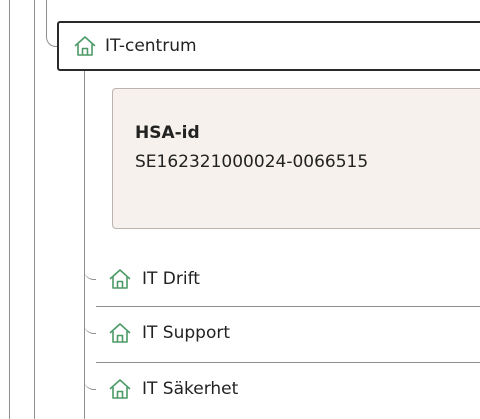 The width and height of the screenshot is (480, 419). What do you see at coordinates (288, 333) in the screenshot?
I see `tree-node-it-support: IT Support` at bounding box center [288, 333].